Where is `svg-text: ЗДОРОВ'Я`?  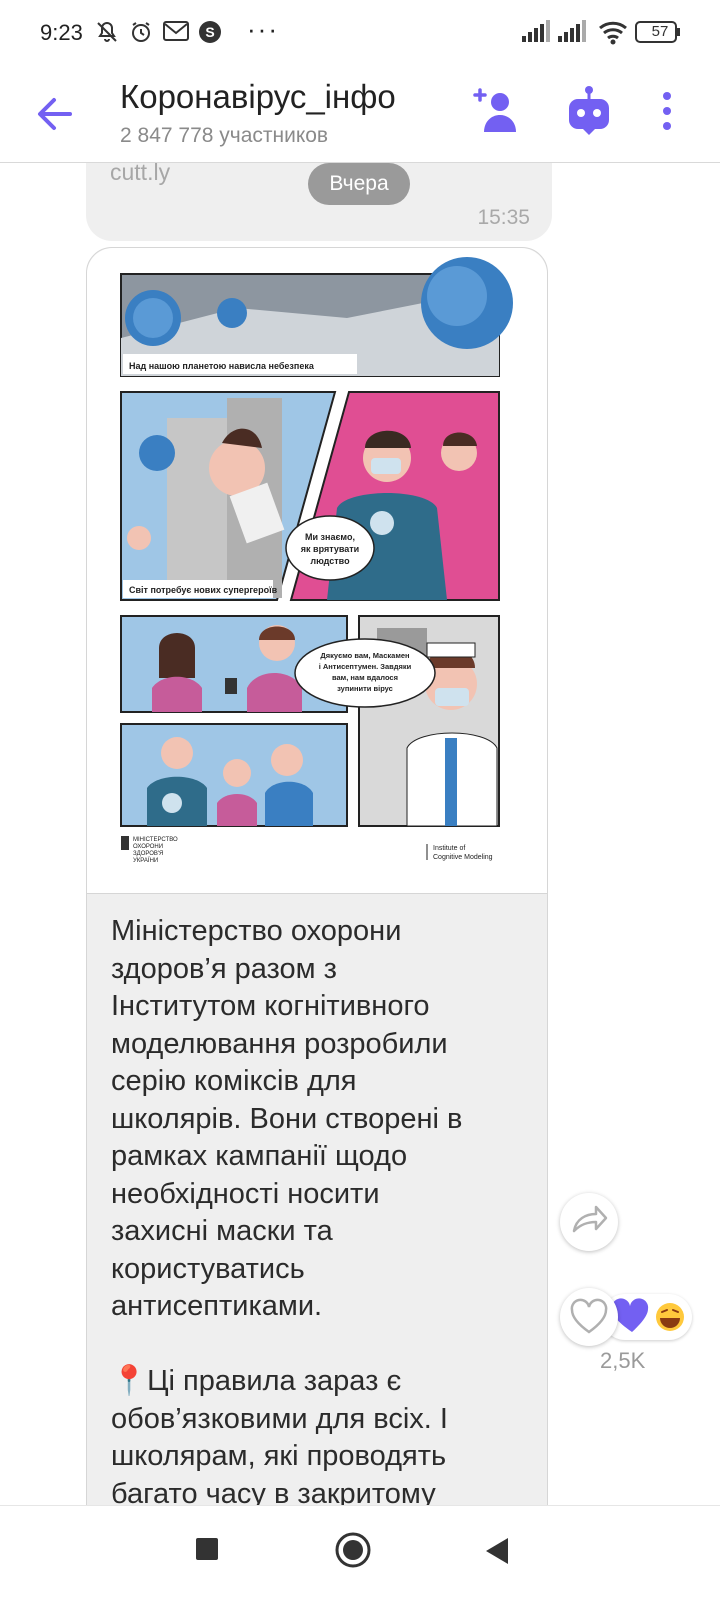
svg-text: ЗДОРОВ'Я is located at coordinates (148, 854).